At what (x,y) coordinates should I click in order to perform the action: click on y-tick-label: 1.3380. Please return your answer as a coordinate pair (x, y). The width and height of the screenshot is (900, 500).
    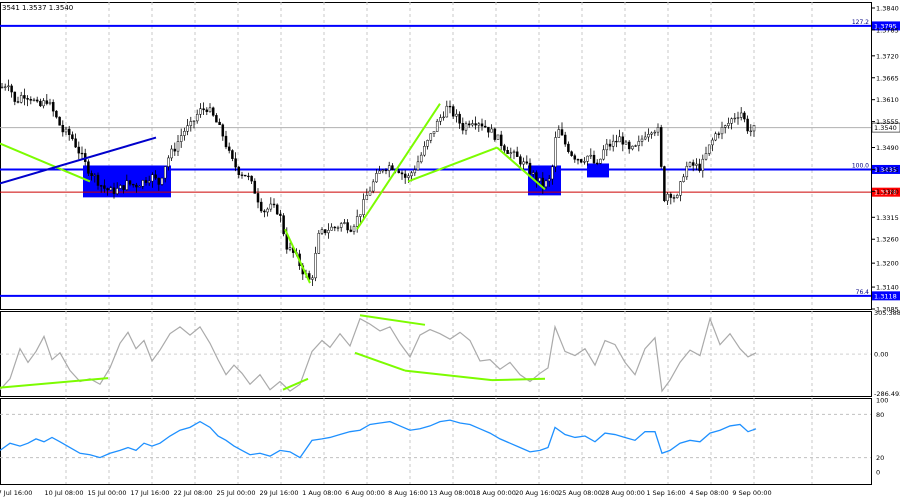
    Looking at the image, I should click on (887, 192).